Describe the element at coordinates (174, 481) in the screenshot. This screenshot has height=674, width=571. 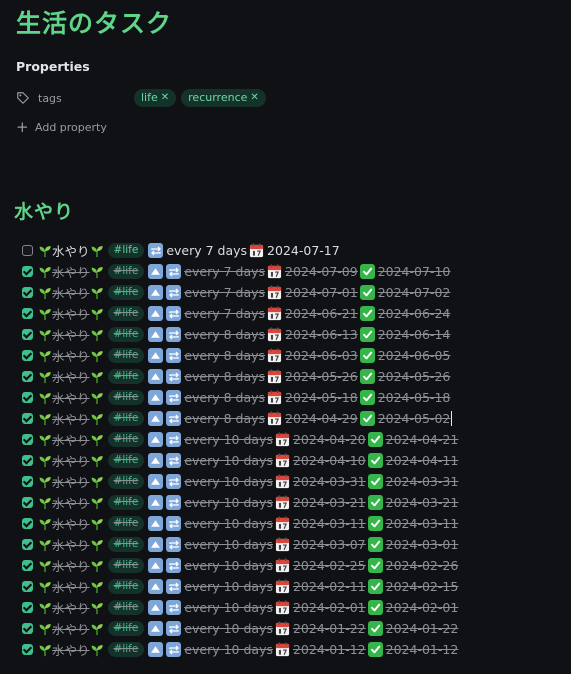
I see `repeat-icon` at that location.